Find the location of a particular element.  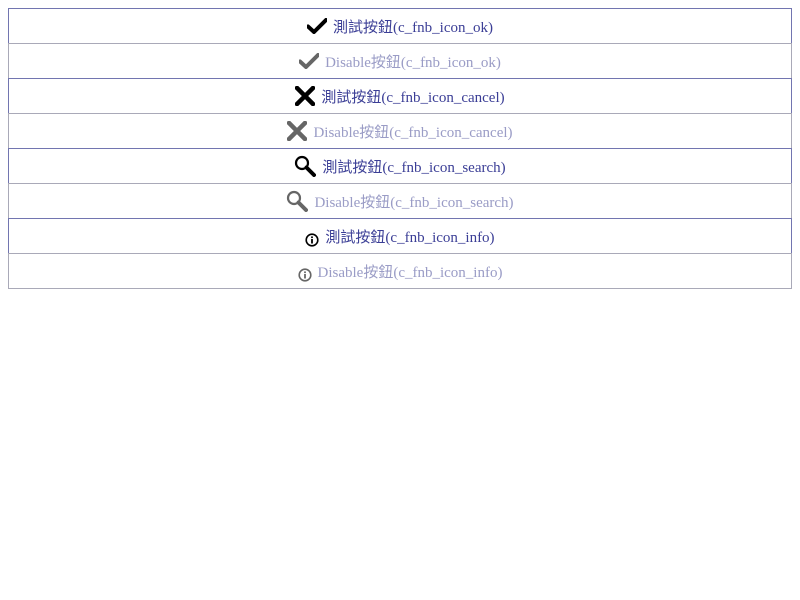

button-label: 測試按鈕(c_fnb_icon_search) is located at coordinates (414, 167).